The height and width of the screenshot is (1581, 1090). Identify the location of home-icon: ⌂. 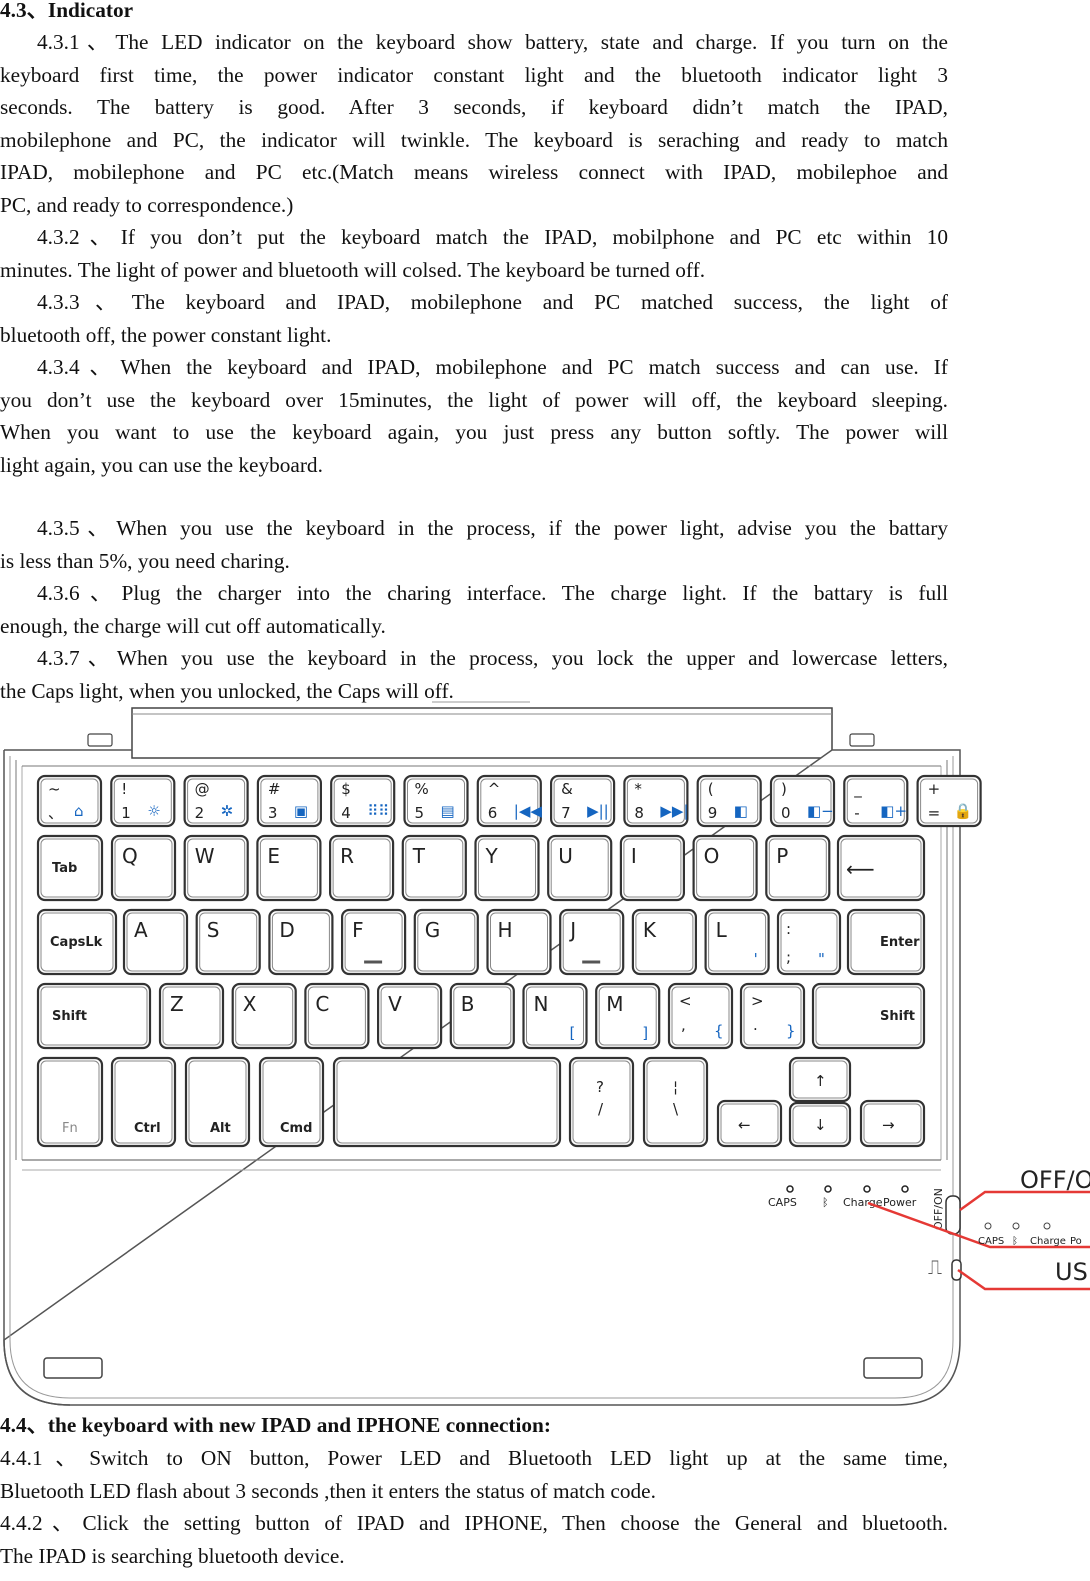
(79, 811).